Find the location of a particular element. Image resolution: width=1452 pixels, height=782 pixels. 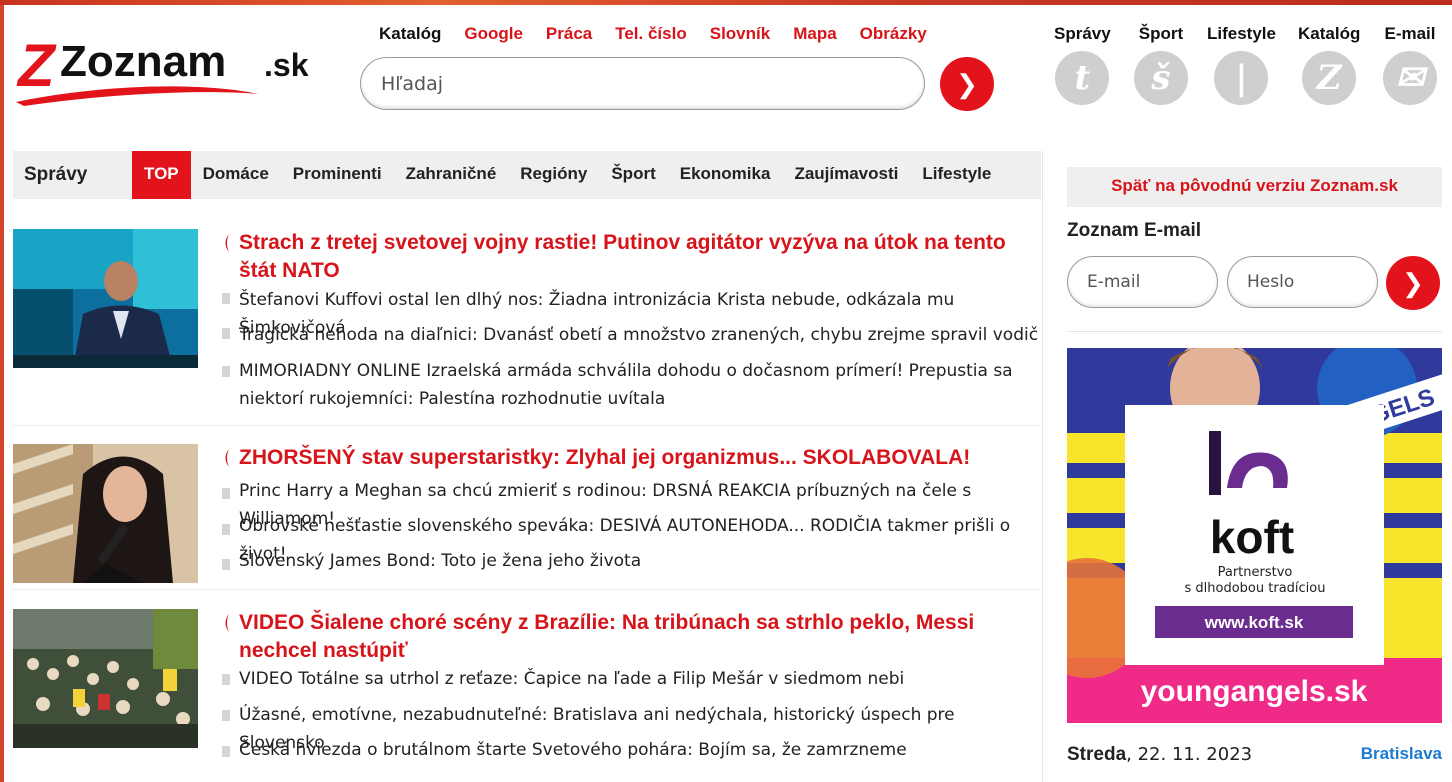

service-link-2: Lifestyle | is located at coordinates (1241, 64).